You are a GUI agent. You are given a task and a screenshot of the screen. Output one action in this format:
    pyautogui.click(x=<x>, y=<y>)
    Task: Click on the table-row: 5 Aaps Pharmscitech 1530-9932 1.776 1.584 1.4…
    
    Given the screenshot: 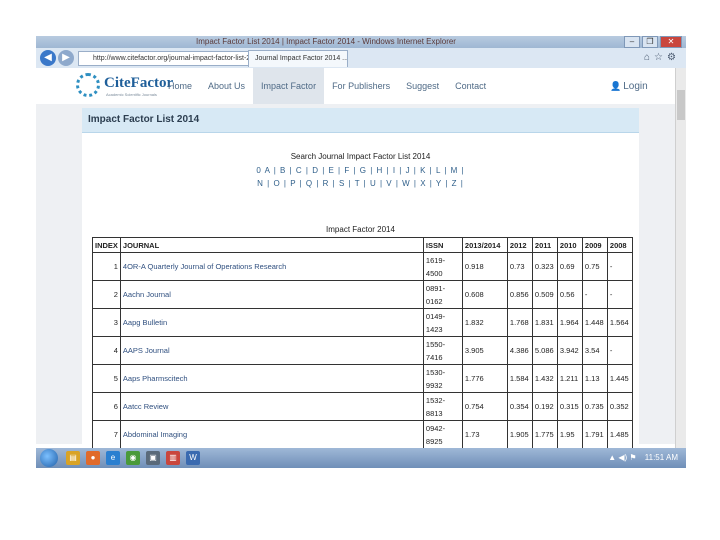 What is the action you would take?
    pyautogui.click(x=362, y=378)
    